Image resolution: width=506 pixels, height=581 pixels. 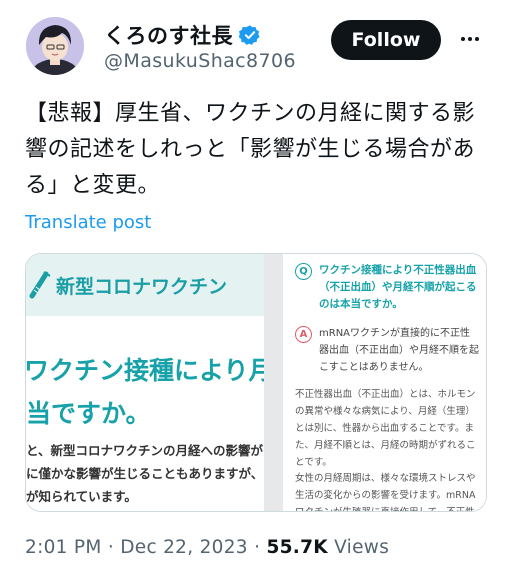 I want to click on translate-post-link: Translate post, so click(x=88, y=222).